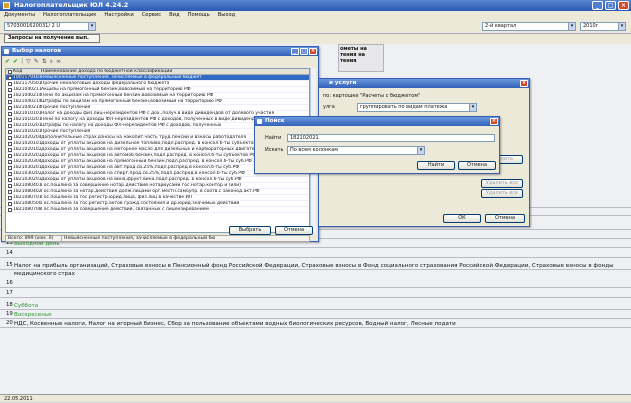 This screenshot has height=403, width=631. Describe the element at coordinates (275, 121) in the screenshot. I see `dialog-title: Поиск` at that location.